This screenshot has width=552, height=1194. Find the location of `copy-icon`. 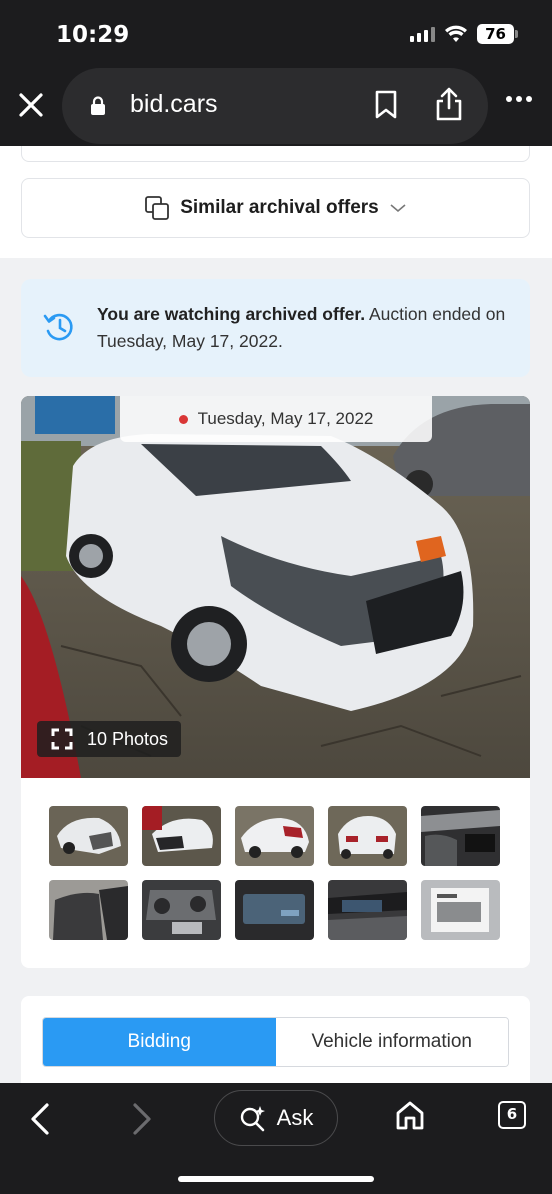

copy-icon is located at coordinates (157, 208).